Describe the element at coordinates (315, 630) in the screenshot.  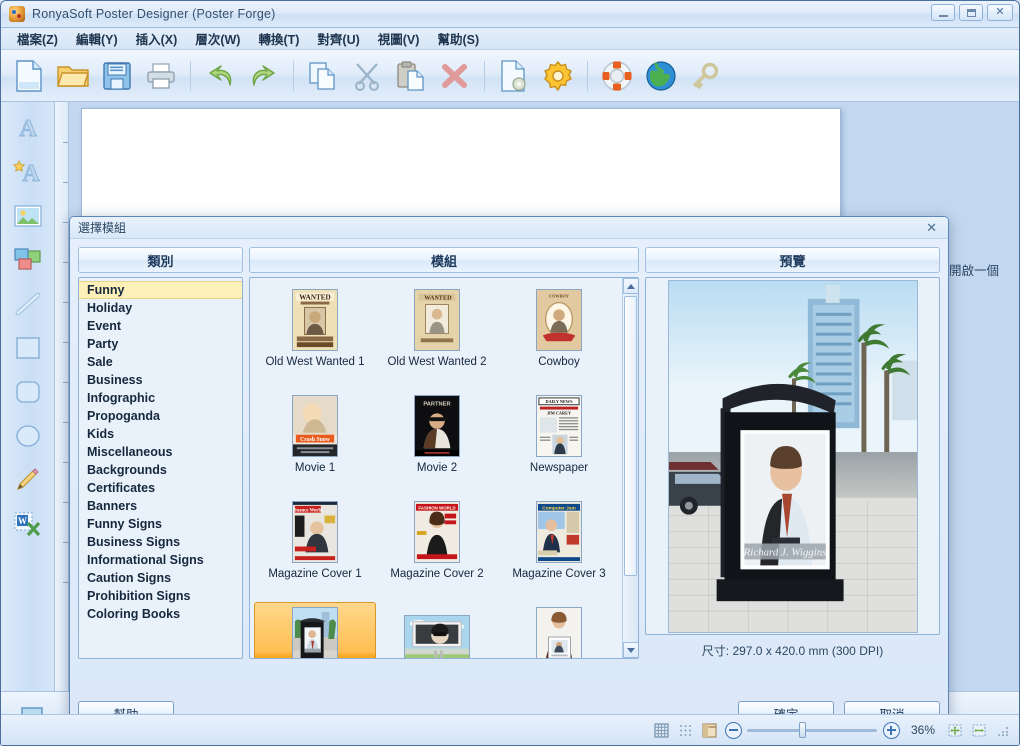
I see `template-item-selected: Billboard 1` at that location.